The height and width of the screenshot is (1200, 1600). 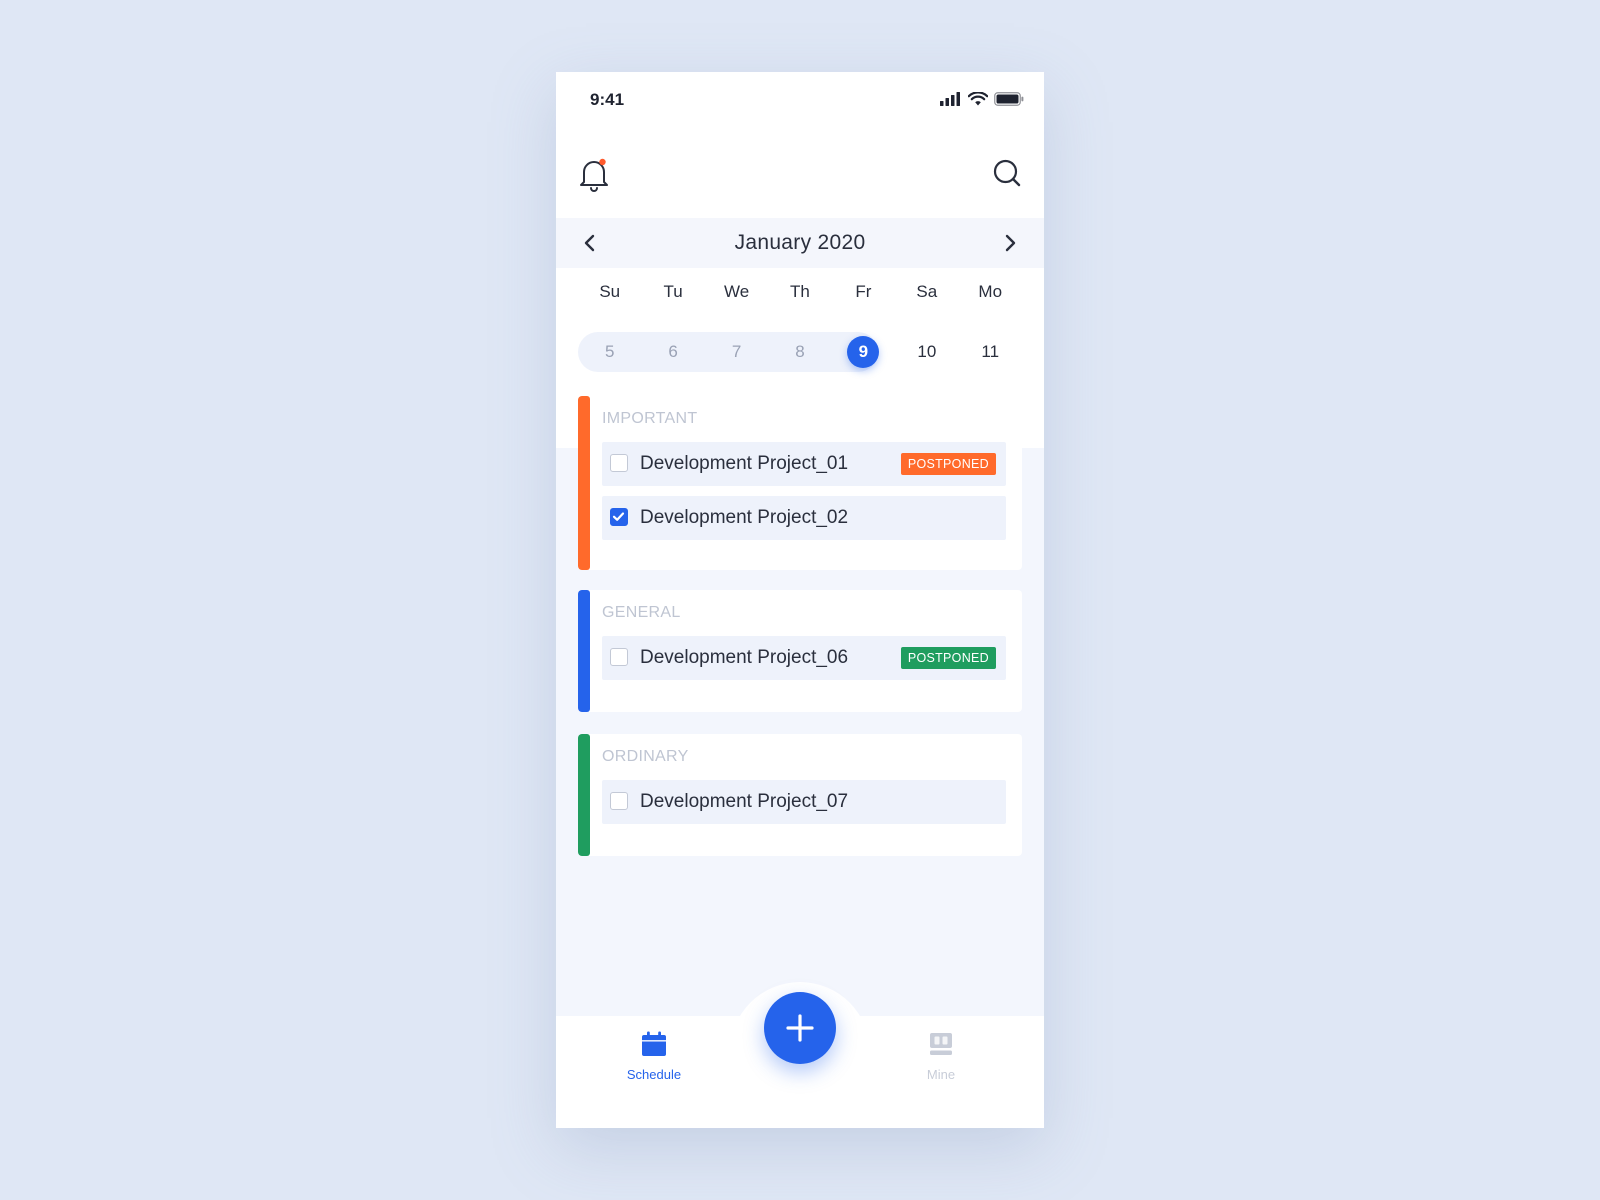 What do you see at coordinates (602, 162) in the screenshot?
I see `notification-dot` at bounding box center [602, 162].